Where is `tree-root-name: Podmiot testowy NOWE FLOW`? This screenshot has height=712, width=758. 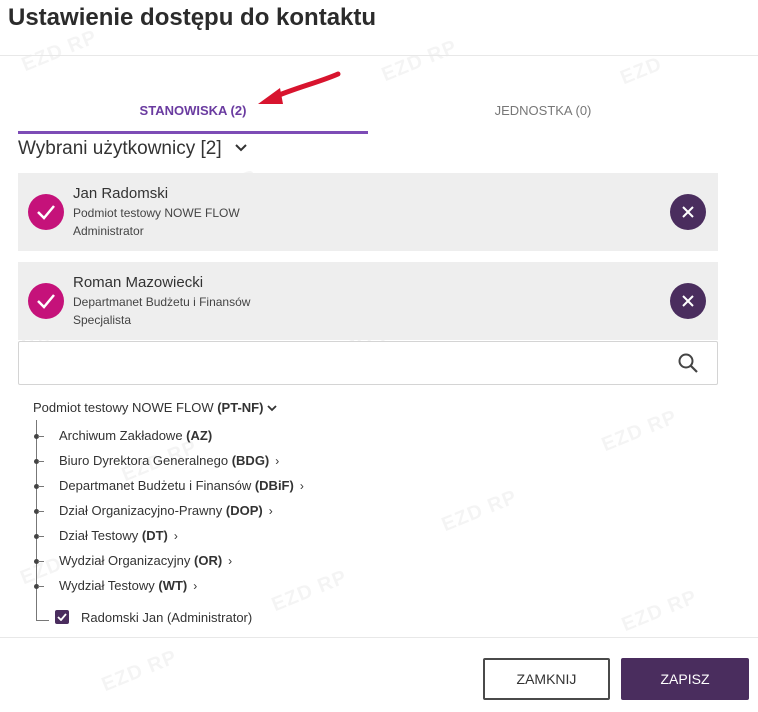
tree-root-name: Podmiot testowy NOWE FLOW is located at coordinates (123, 407).